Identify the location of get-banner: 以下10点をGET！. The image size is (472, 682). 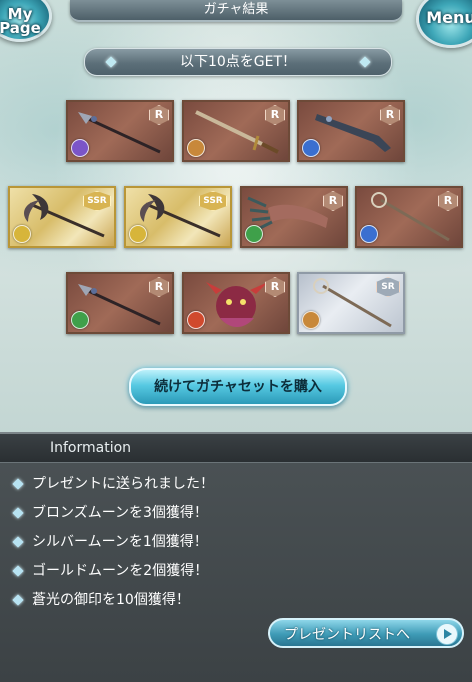
(238, 62).